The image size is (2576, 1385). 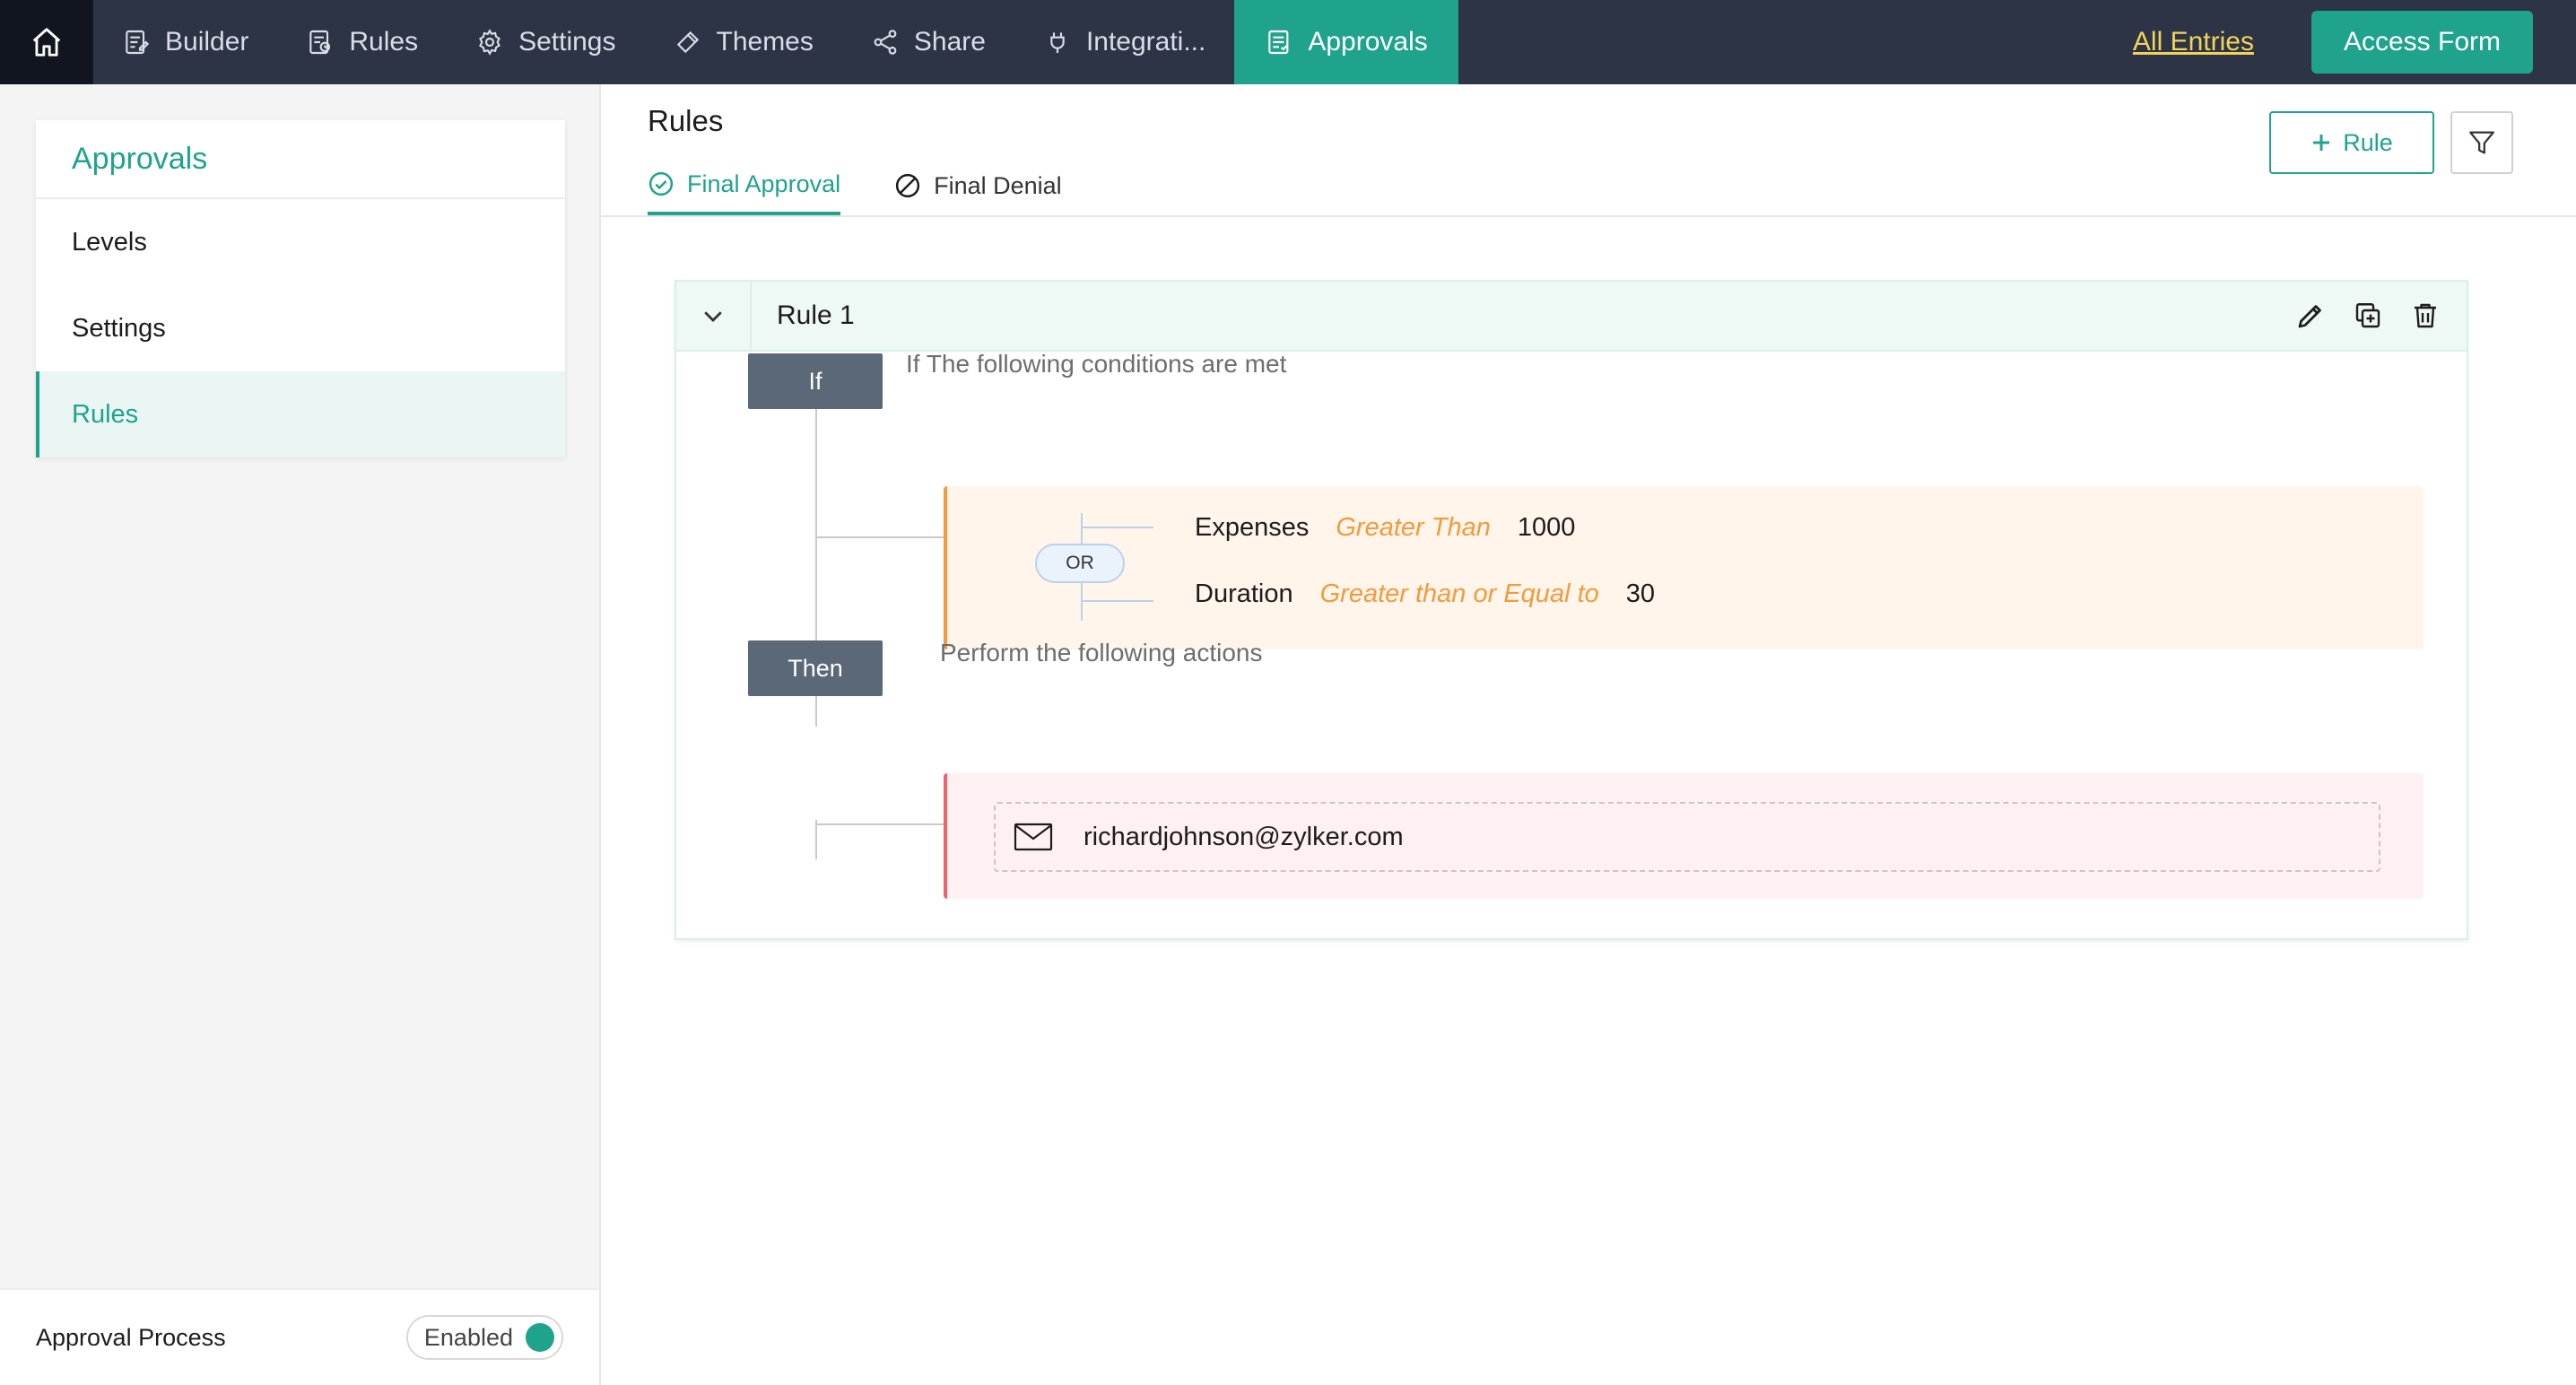 What do you see at coordinates (855, 189) in the screenshot?
I see `rule-tabs: Final Approval Final Denial` at bounding box center [855, 189].